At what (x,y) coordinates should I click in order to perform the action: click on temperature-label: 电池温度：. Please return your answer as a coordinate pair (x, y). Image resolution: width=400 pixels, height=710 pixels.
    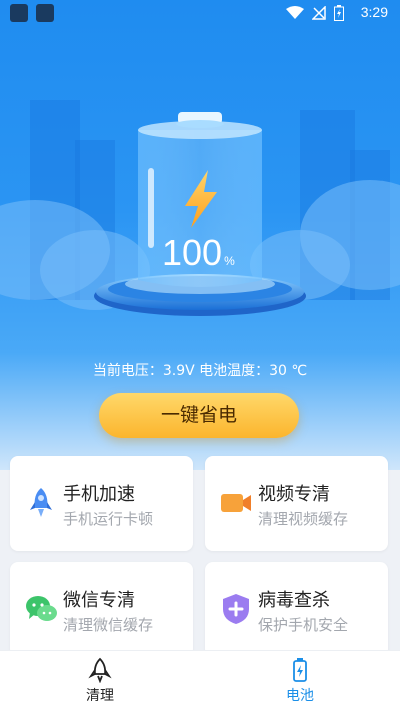
    Looking at the image, I should click on (234, 371).